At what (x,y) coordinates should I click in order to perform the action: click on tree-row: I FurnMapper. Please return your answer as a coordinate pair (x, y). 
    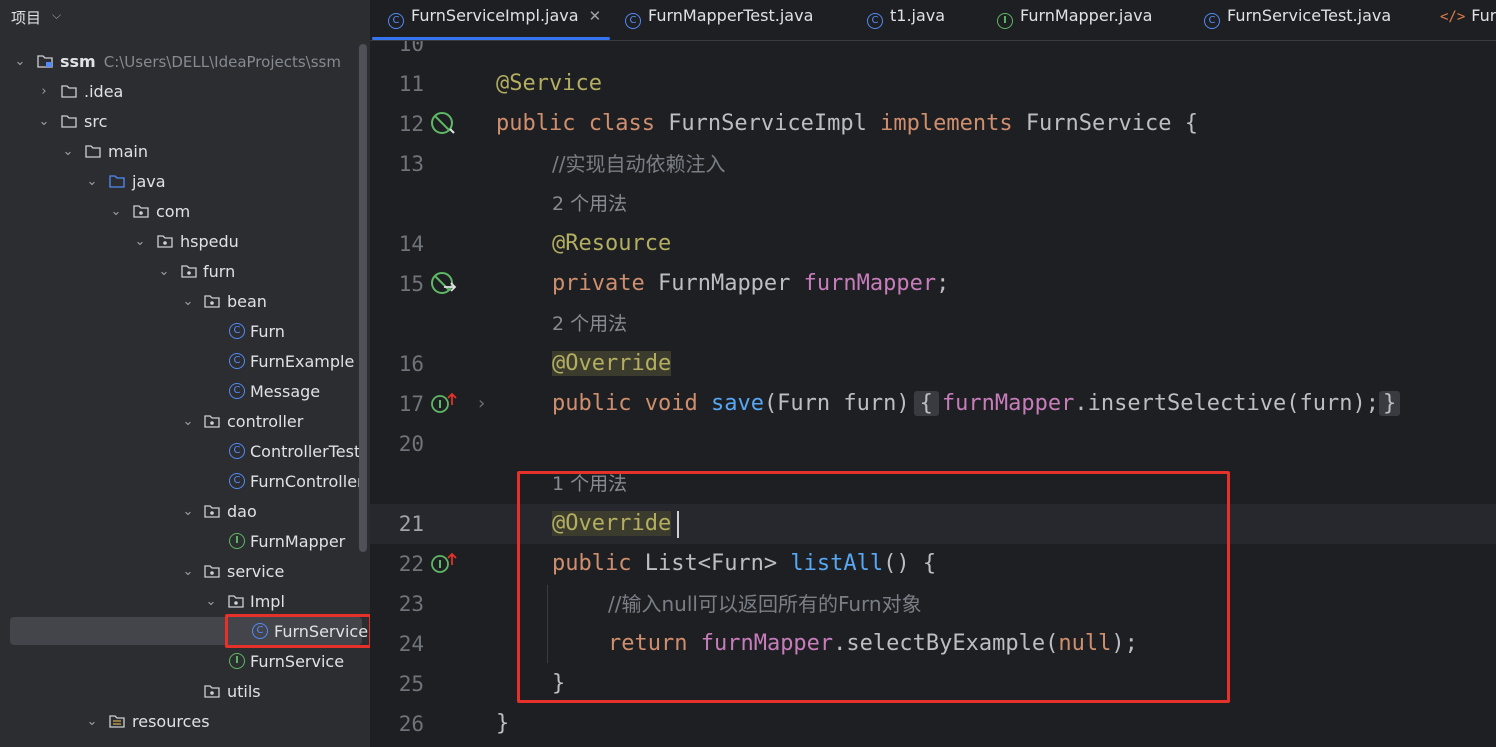
    Looking at the image, I should click on (185, 542).